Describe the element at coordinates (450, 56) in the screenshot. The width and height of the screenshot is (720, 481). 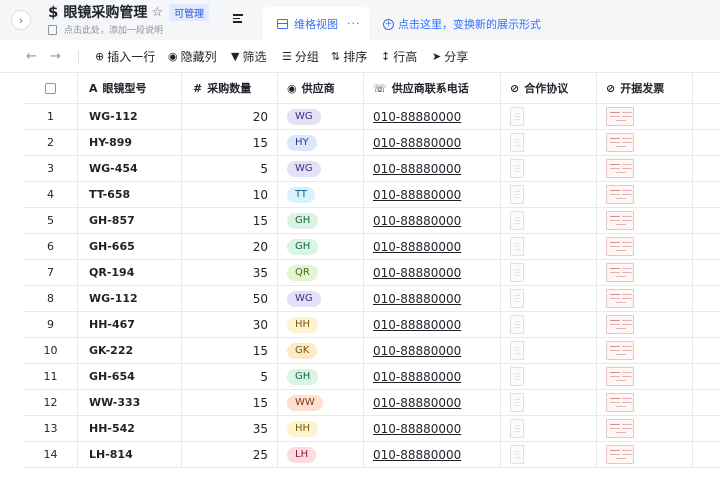
I see `share-button: ➤ 分享` at that location.